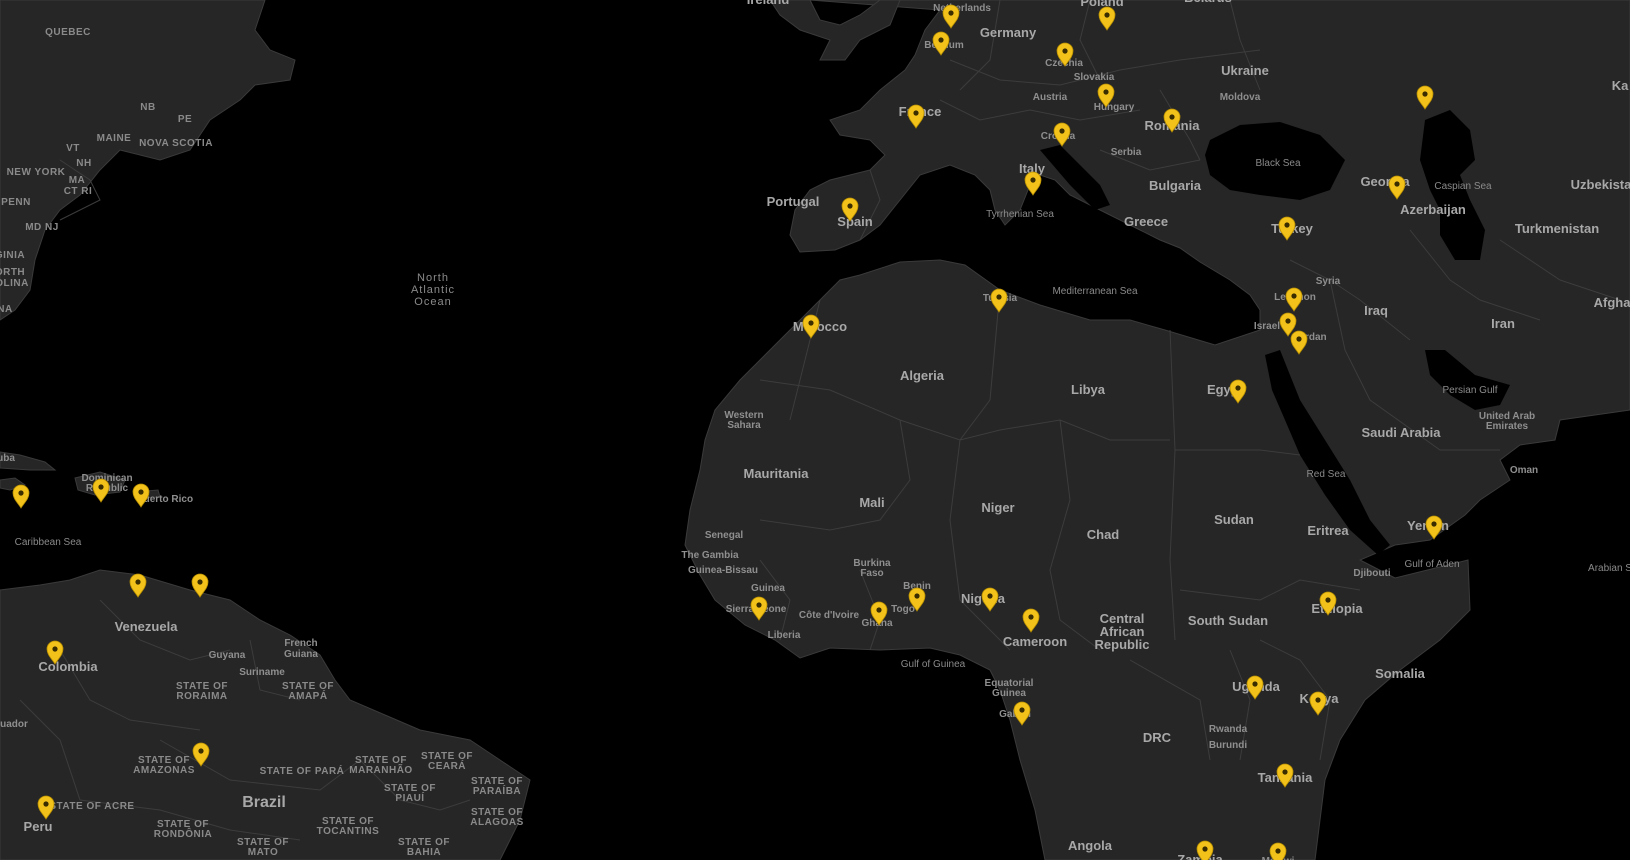 This screenshot has width=1630, height=860. I want to click on map-label-serbia: Serbia, so click(1126, 152).